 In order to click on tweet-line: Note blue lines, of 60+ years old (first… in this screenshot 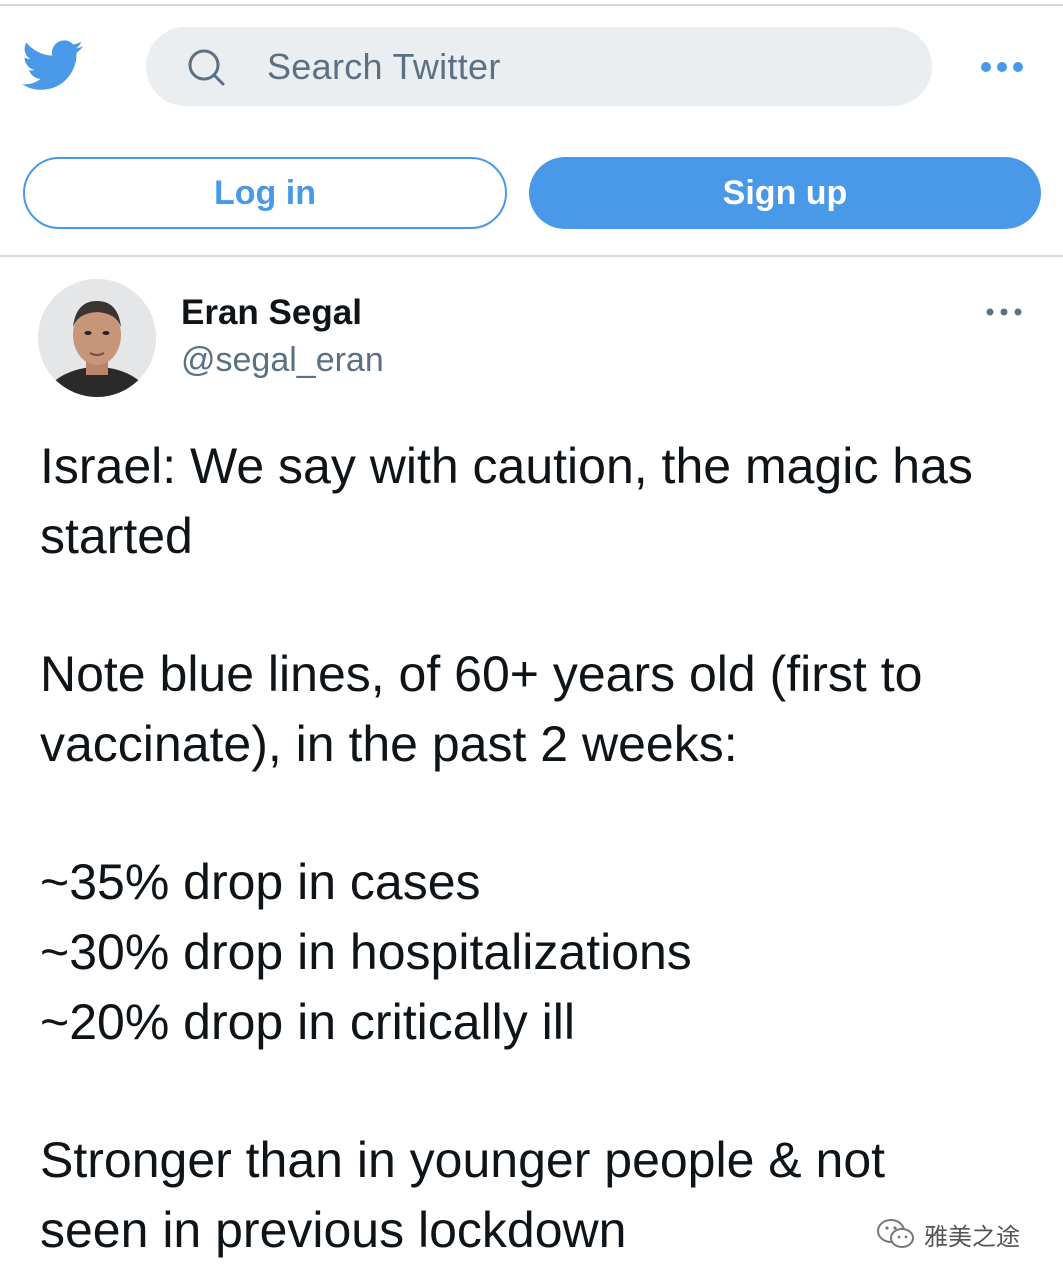, I will do `click(481, 674)`.